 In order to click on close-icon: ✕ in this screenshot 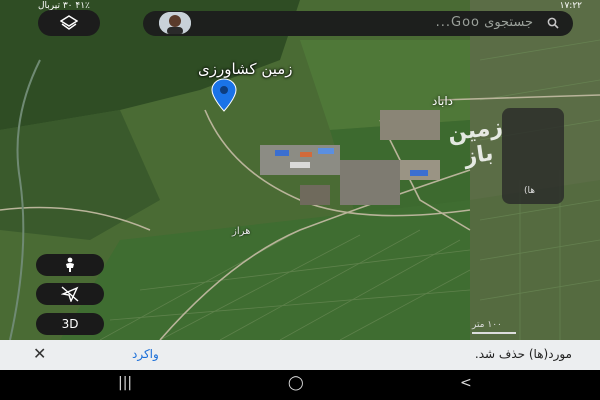, I will do `click(39, 353)`.